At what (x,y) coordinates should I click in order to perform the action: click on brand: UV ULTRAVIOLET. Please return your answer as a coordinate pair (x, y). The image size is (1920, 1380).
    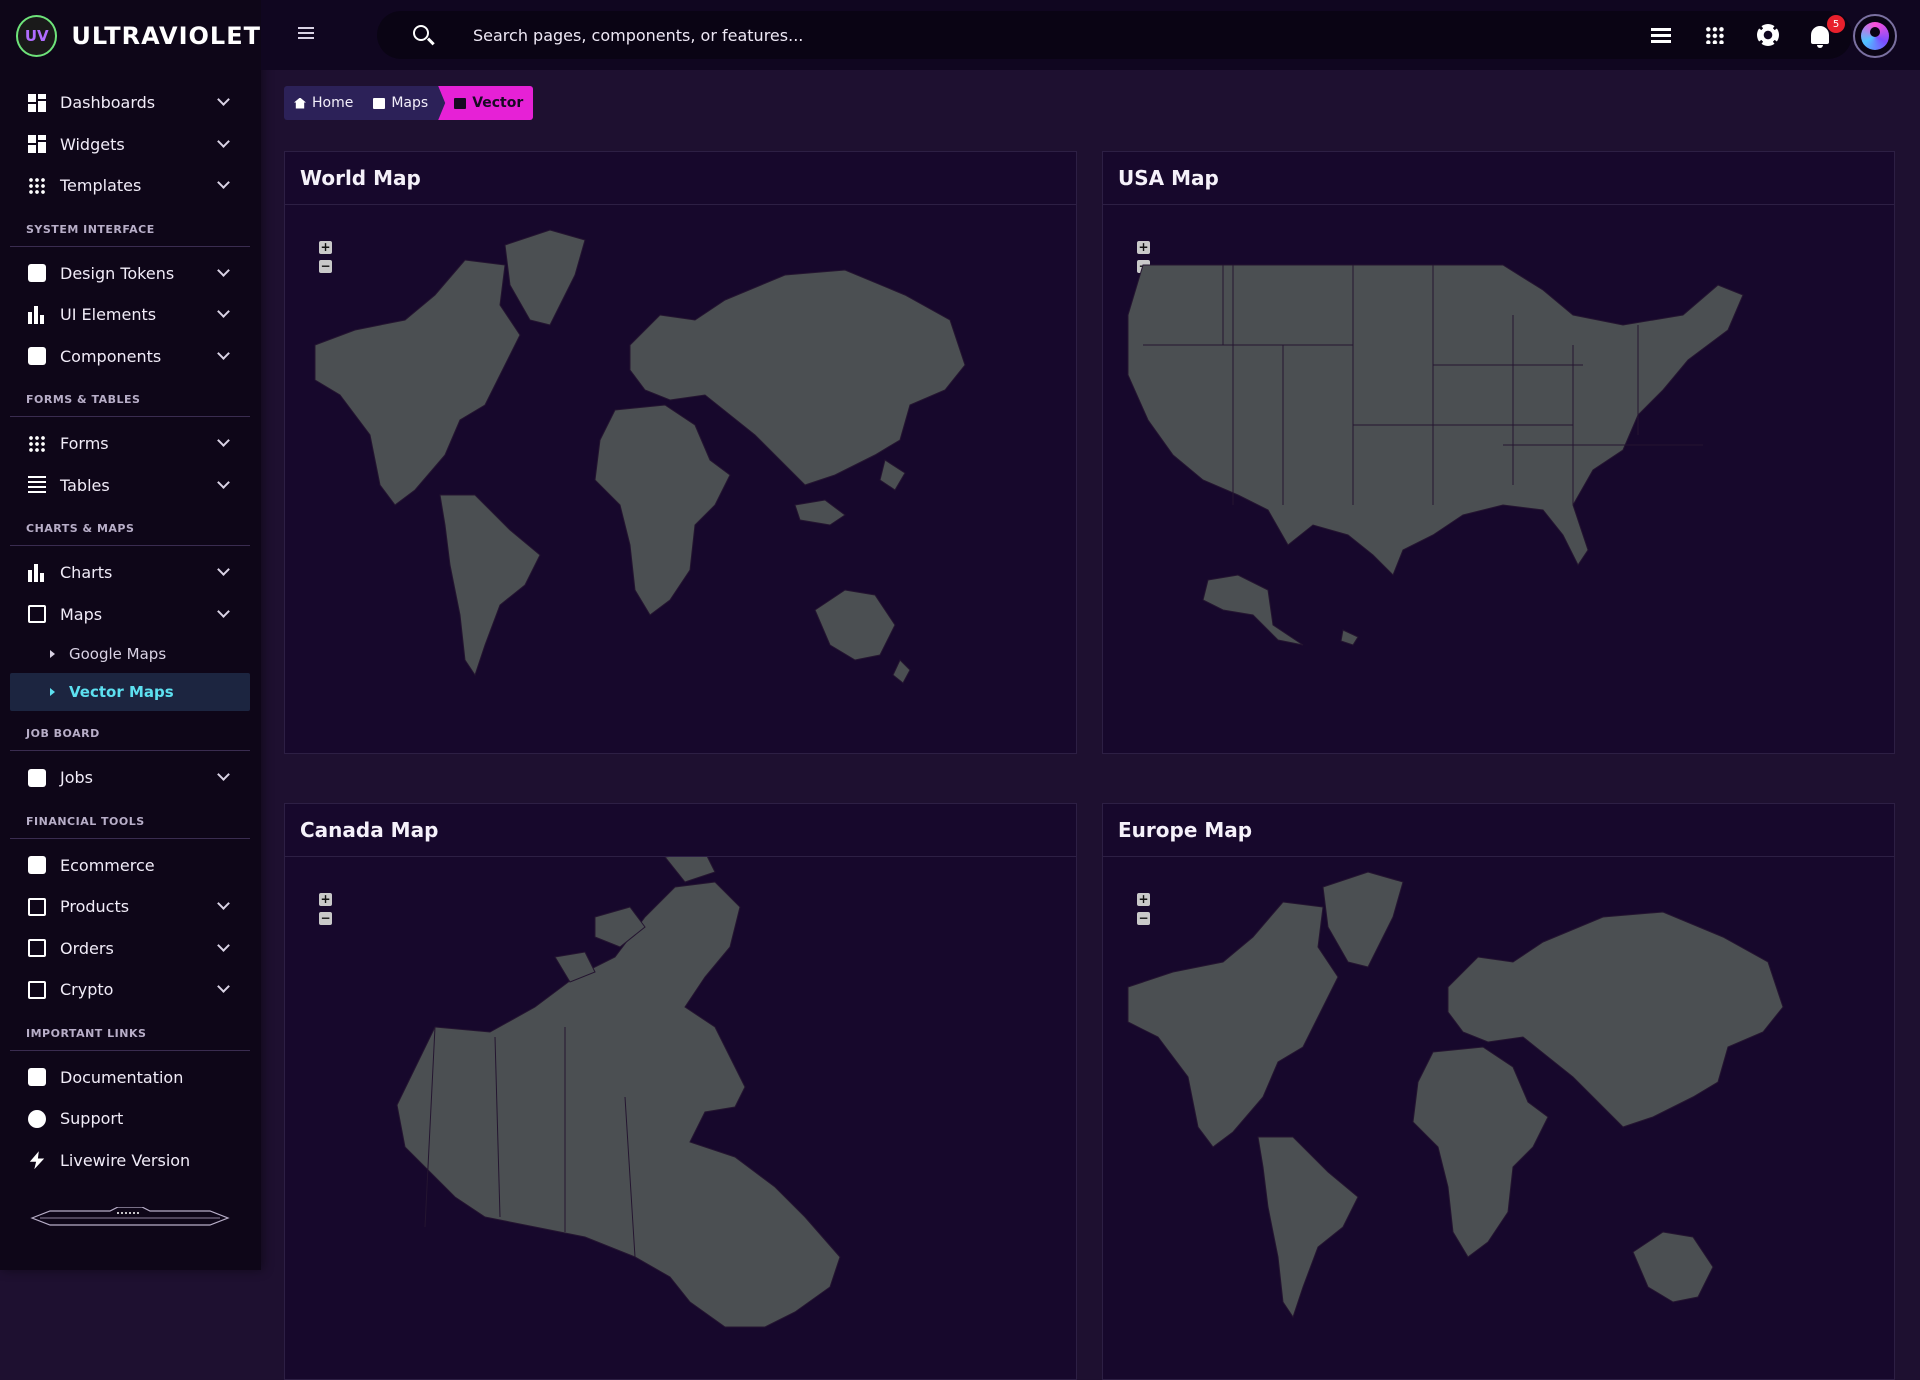
    Looking at the image, I should click on (130, 36).